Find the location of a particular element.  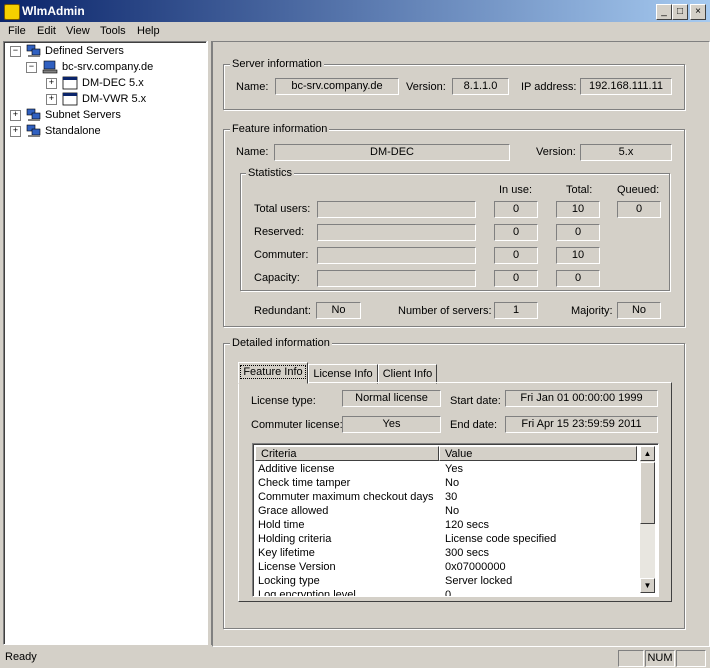

stat-total-users-queued: 0 is located at coordinates (639, 209).